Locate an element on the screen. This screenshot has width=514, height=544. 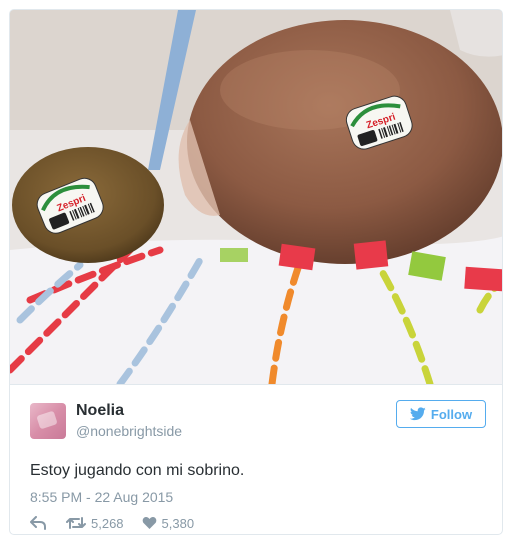
retweet-button: 5,268 is located at coordinates (95, 523).